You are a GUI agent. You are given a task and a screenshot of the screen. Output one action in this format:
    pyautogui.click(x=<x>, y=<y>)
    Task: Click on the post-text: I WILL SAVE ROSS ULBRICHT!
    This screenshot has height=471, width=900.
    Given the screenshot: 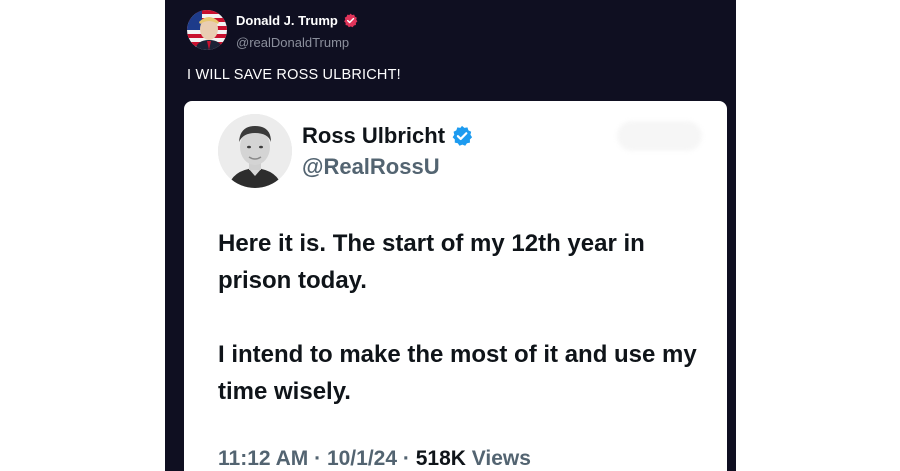 What is the action you would take?
    pyautogui.click(x=294, y=75)
    